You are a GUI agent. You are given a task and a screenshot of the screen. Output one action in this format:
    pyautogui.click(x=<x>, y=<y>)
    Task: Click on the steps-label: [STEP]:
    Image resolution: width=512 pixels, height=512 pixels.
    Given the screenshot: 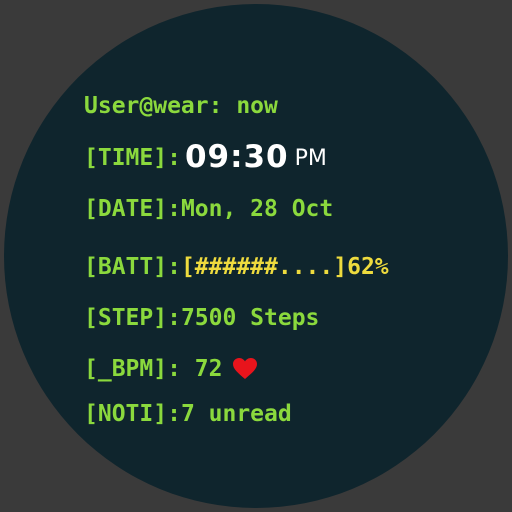 What is the action you would take?
    pyautogui.click(x=132, y=318)
    